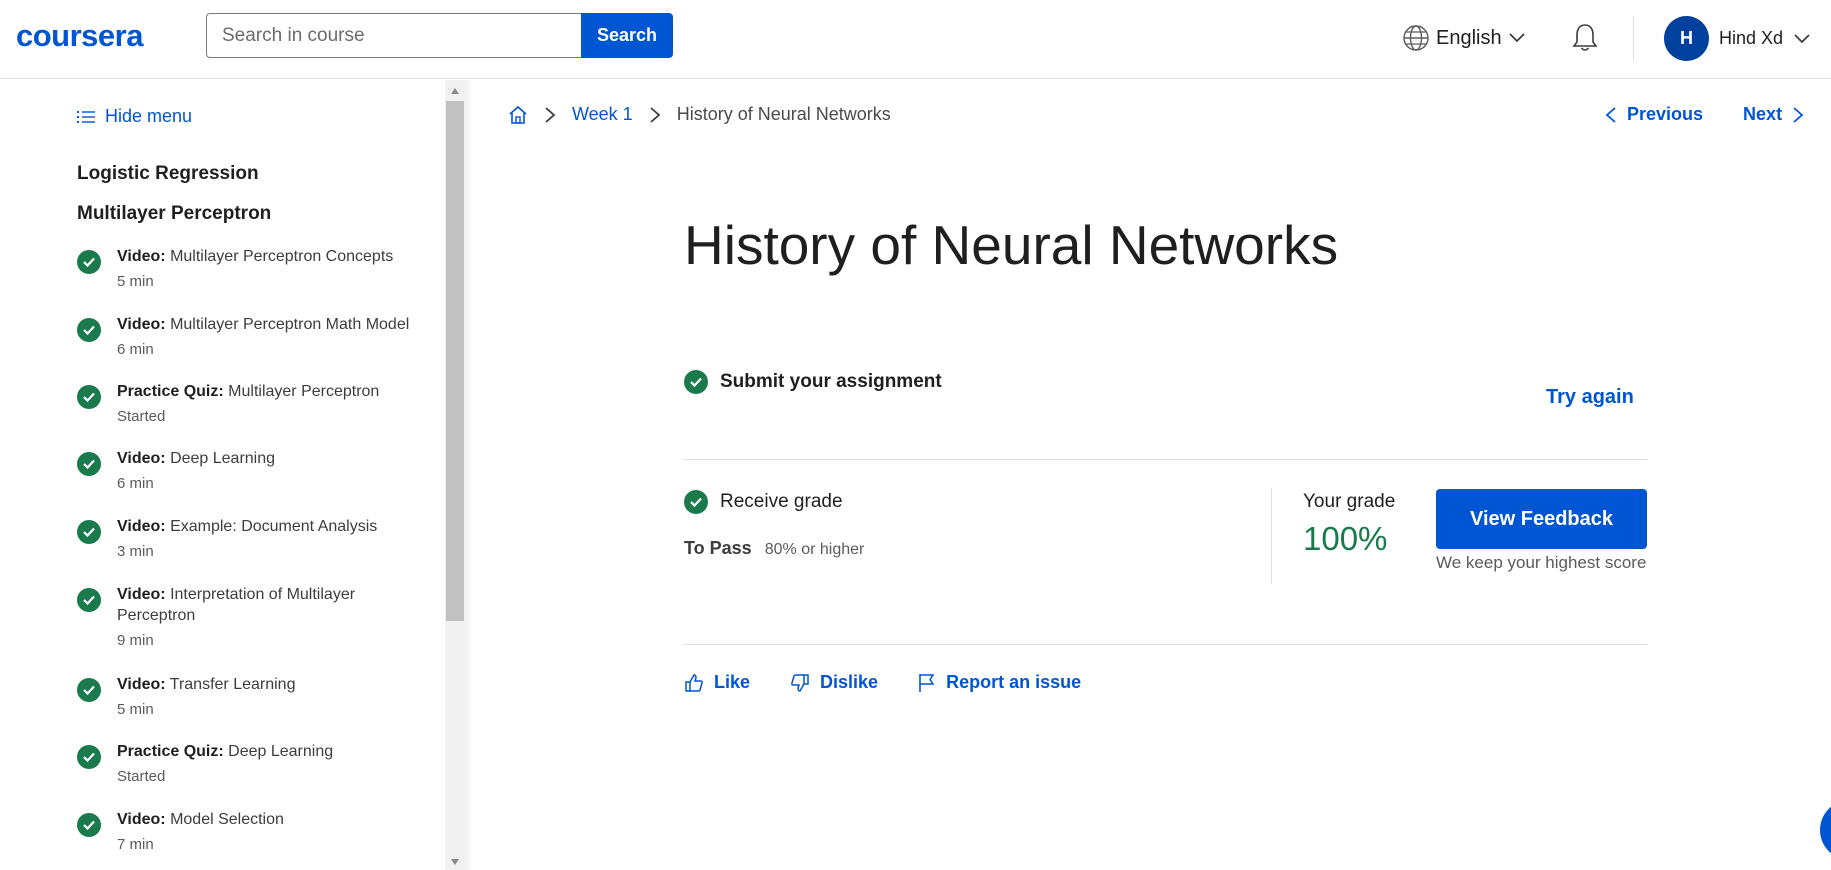 This screenshot has width=1831, height=870. Describe the element at coordinates (831, 381) in the screenshot. I see `submit-assignment-label: Submit your assignment` at that location.